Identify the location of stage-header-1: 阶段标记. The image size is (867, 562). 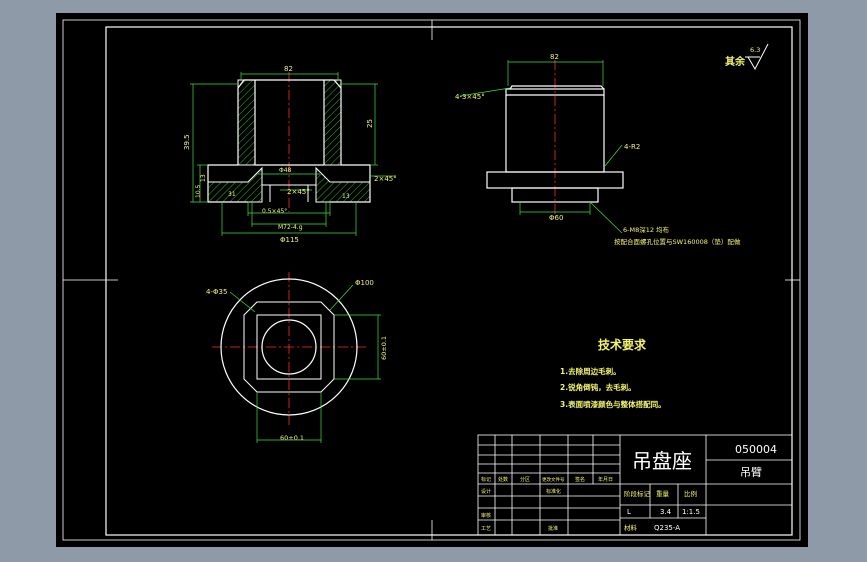
(637, 493).